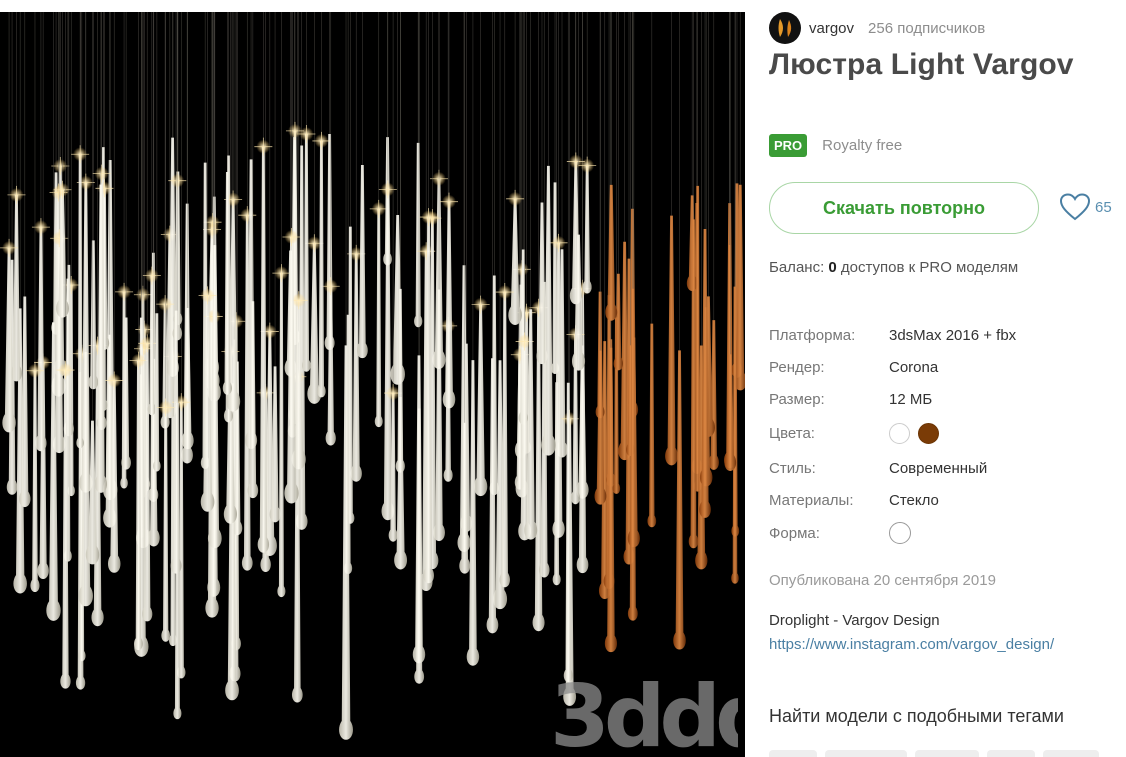 The height and width of the screenshot is (757, 1126). Describe the element at coordinates (916, 716) in the screenshot. I see `similar-tags-heading: Найти модели с подобными тегами` at that location.